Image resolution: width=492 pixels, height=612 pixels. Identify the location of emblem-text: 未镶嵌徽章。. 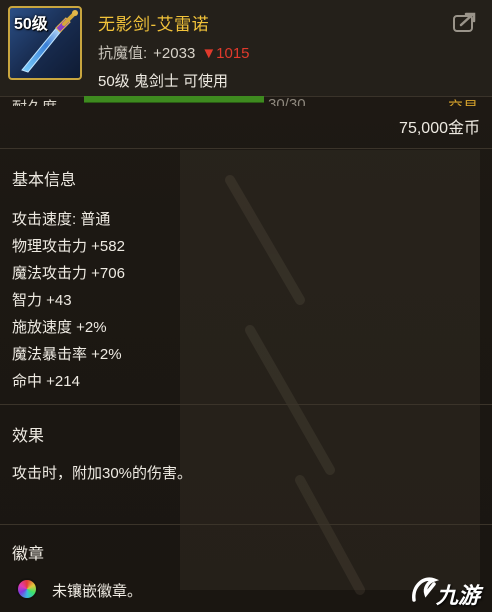
(97, 591).